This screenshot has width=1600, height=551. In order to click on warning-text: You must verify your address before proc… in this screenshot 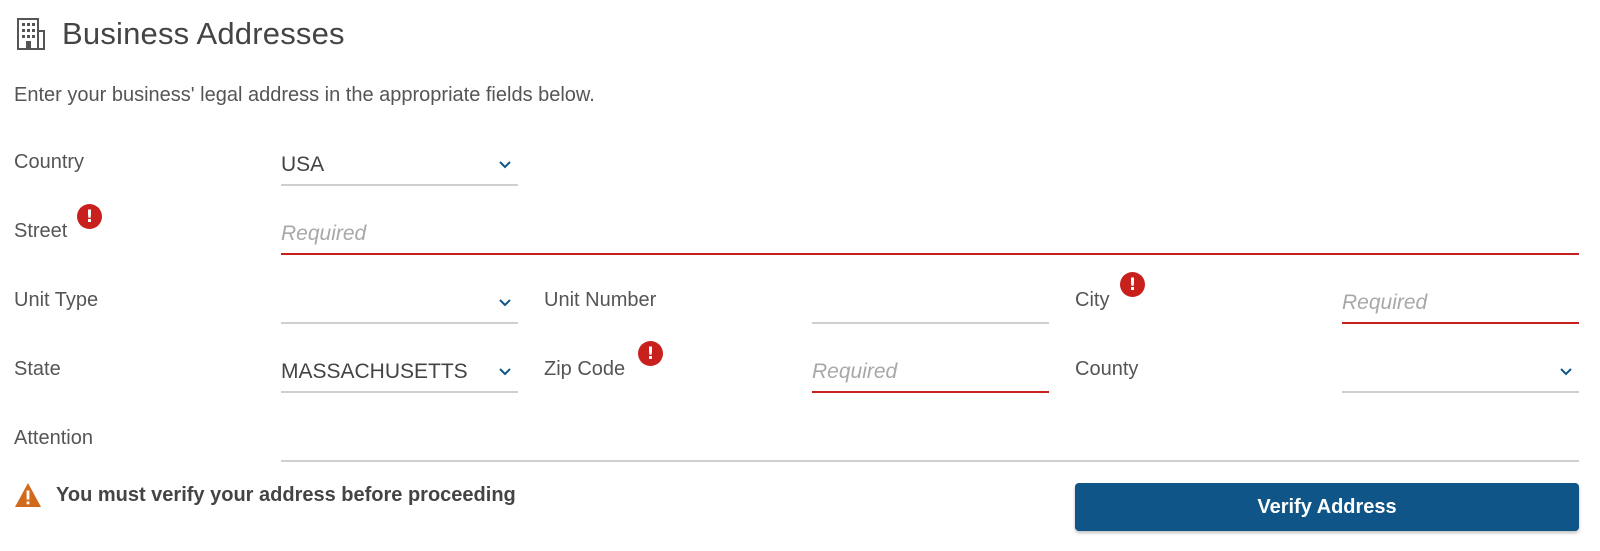, I will do `click(286, 494)`.